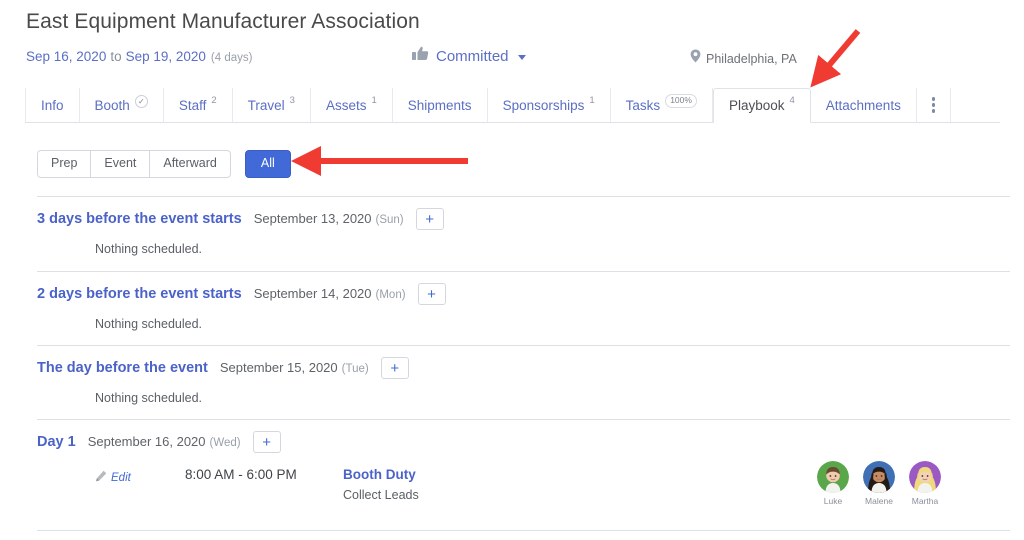  What do you see at coordinates (390, 295) in the screenshot?
I see `day-section-dow: (Mon)` at bounding box center [390, 295].